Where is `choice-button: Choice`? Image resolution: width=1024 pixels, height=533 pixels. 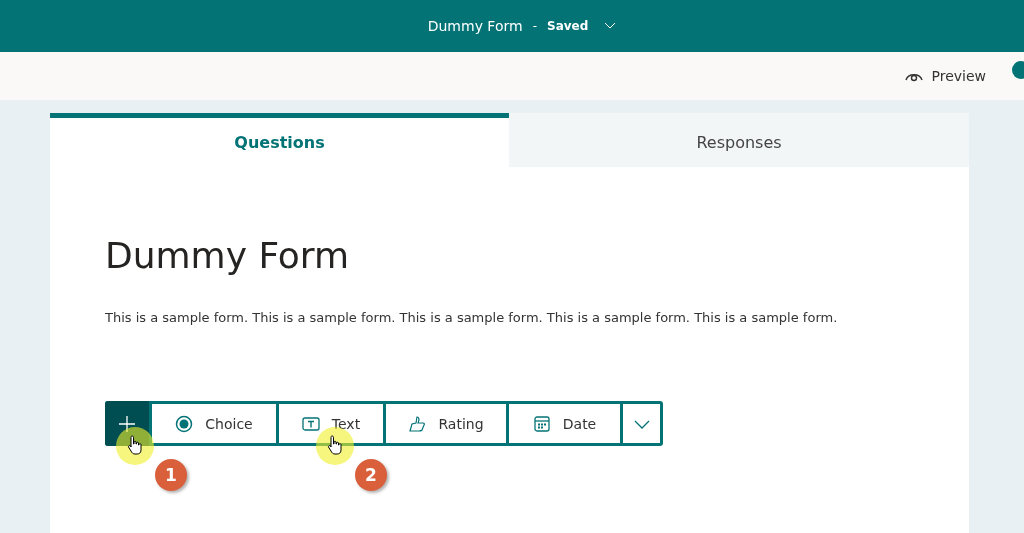 choice-button: Choice is located at coordinates (214, 423).